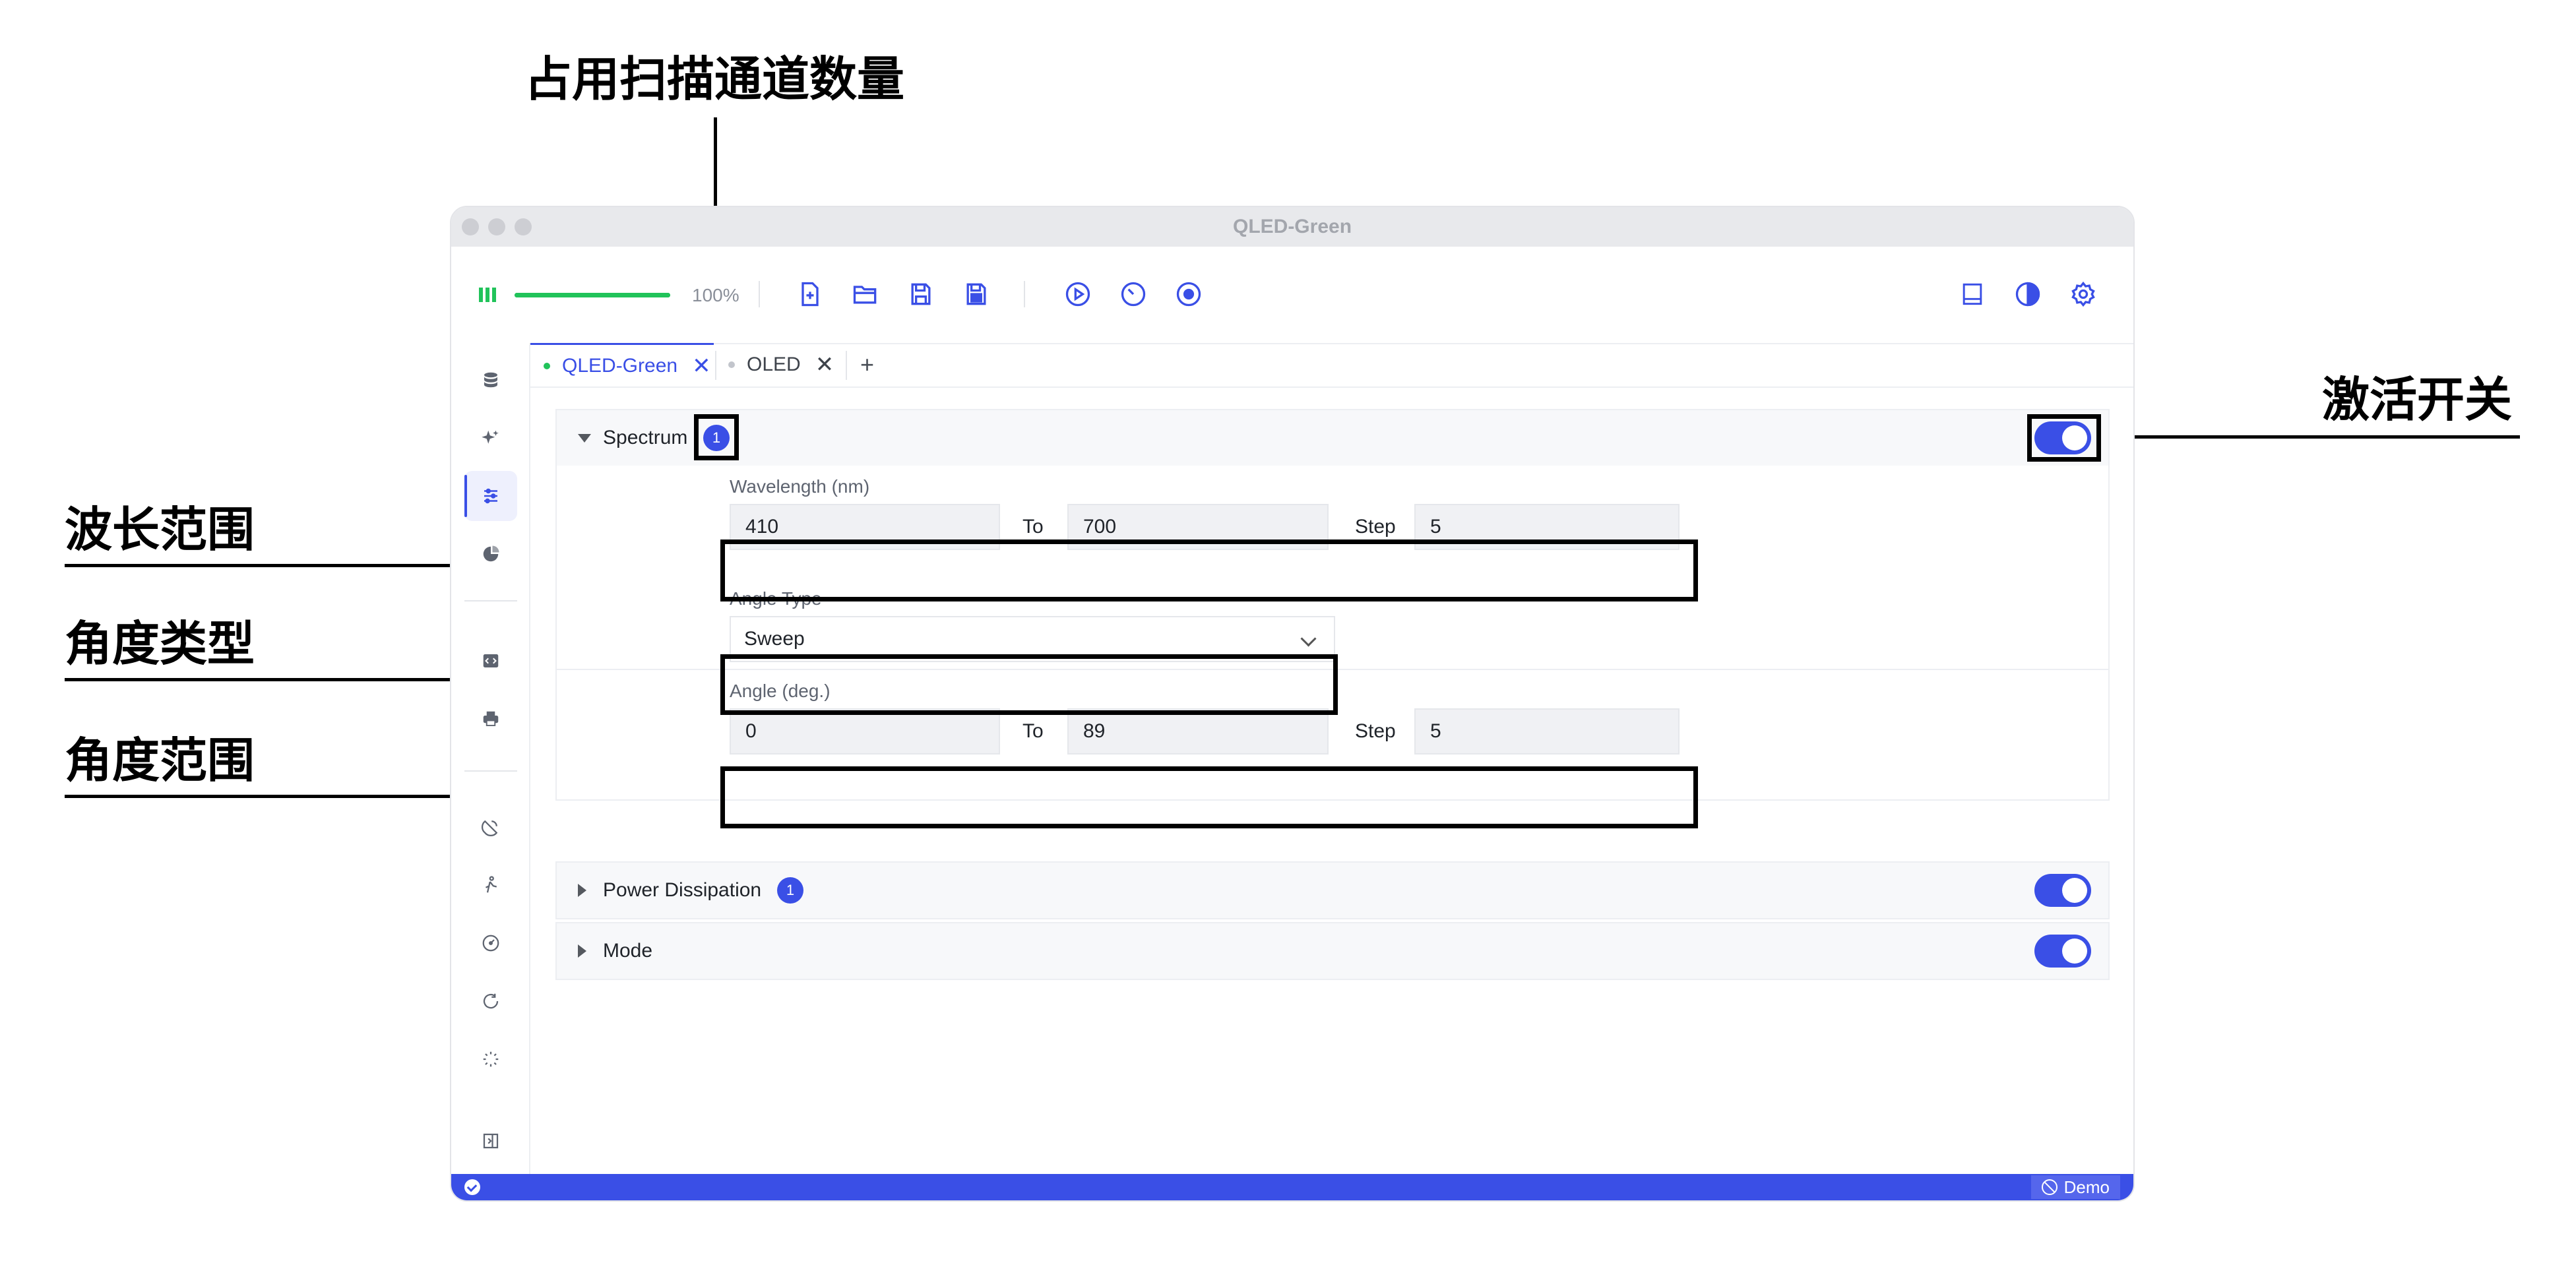  What do you see at coordinates (160, 530) in the screenshot?
I see `annotation-wavelength-range: 波长范围` at bounding box center [160, 530].